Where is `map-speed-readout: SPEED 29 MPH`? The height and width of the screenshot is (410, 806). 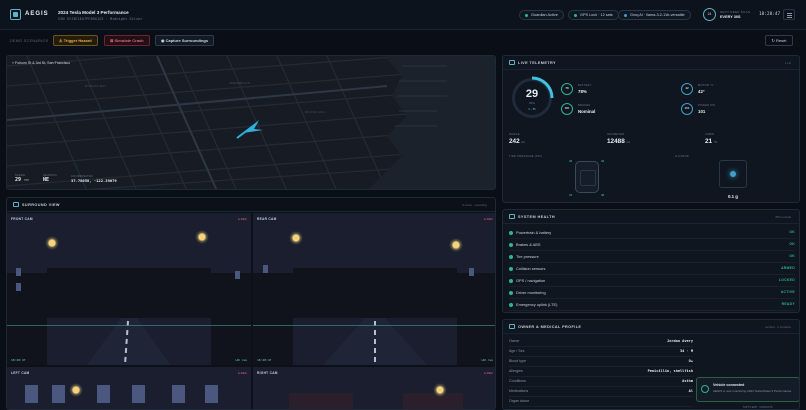 map-speed-readout: SPEED 29 MPH is located at coordinates (22, 178).